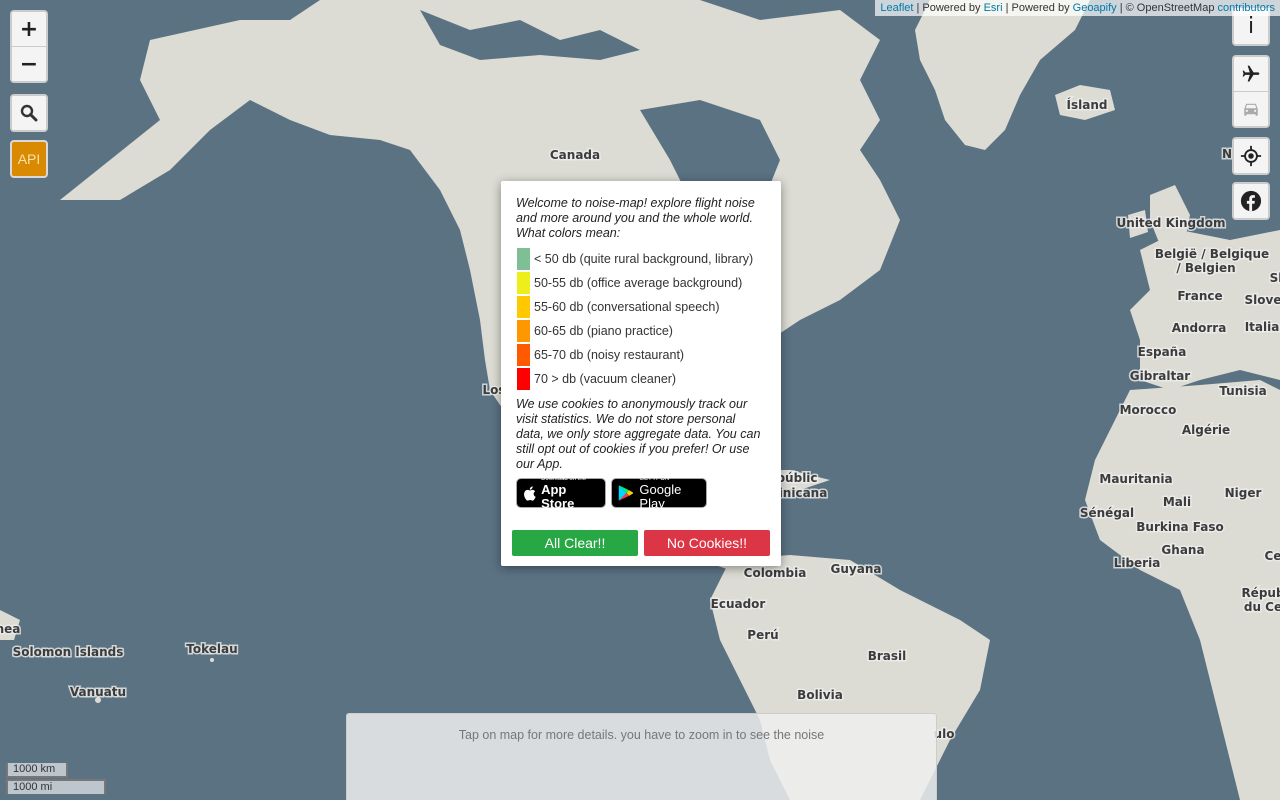  Describe the element at coordinates (1243, 493) in the screenshot. I see `map-place-label: Niger` at that location.